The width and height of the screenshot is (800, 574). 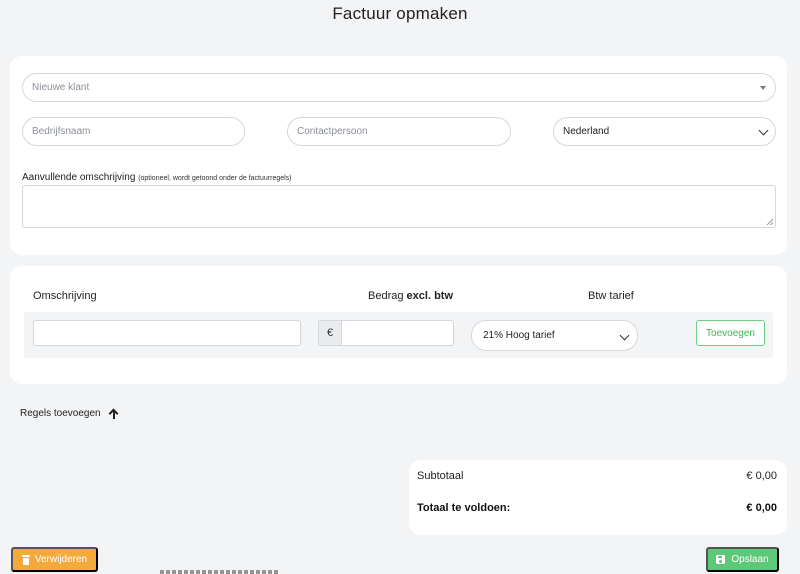 I want to click on column-header-description: Omschrijving, so click(x=65, y=296).